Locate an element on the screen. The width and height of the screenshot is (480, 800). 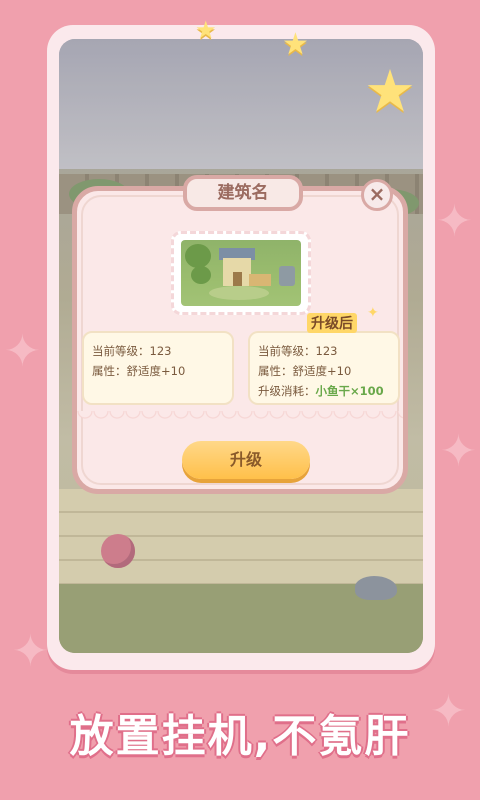
upgrade-cost-value: 小鱼干×100 is located at coordinates (349, 391).